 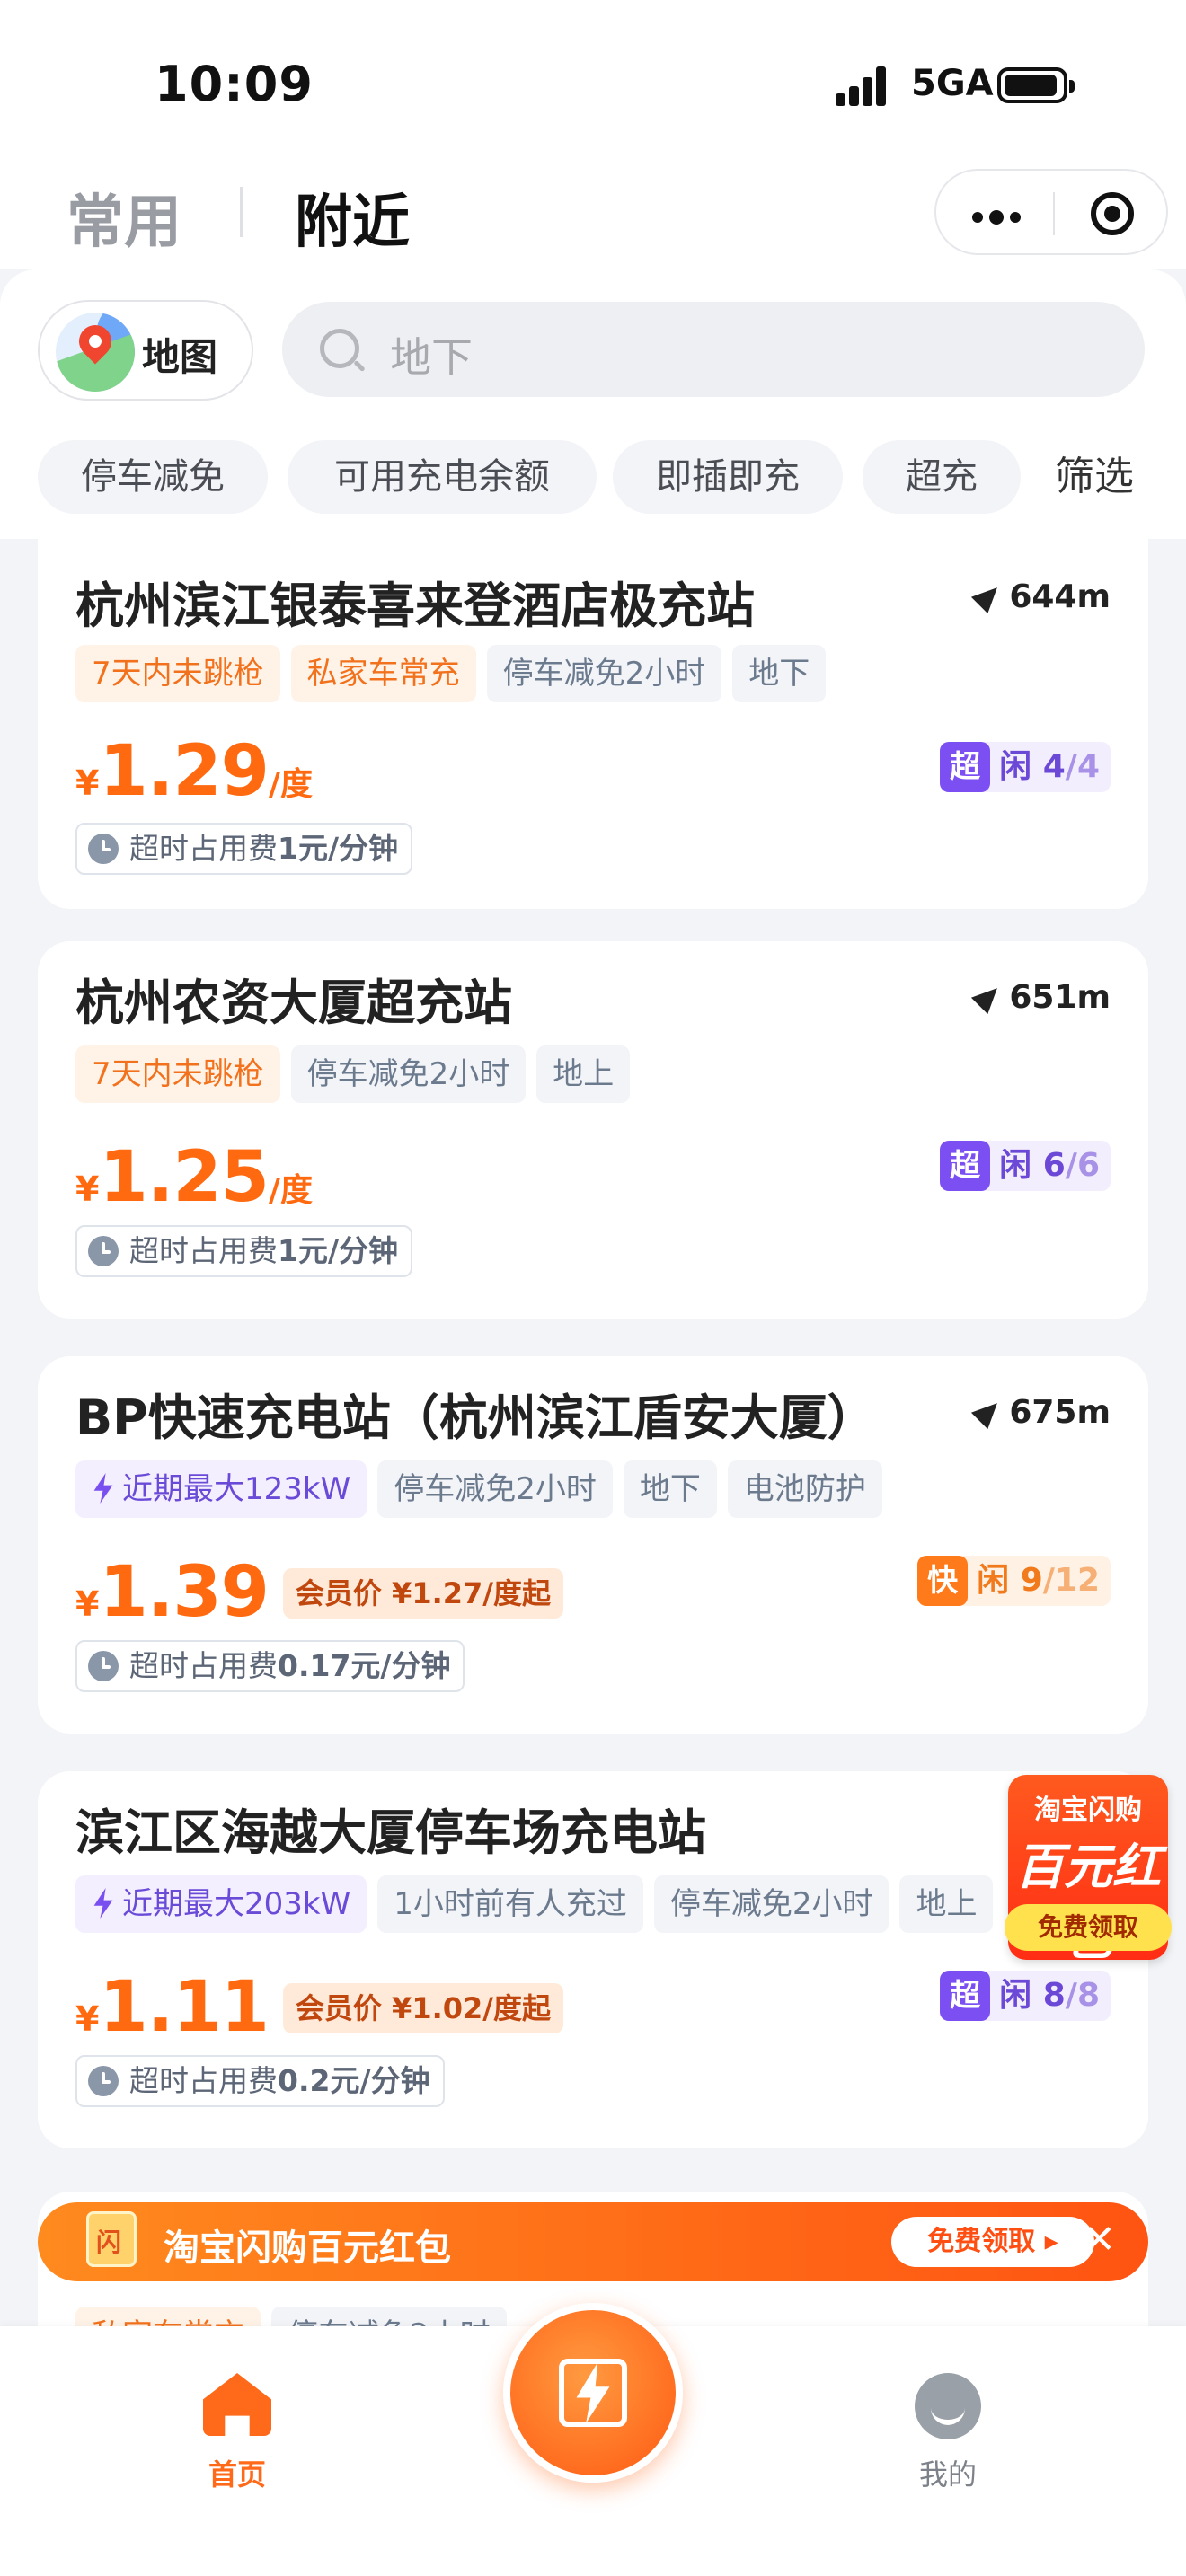 I want to click on price: ¥1.11 会员价 ¥1.02/度起, so click(x=319, y=2007).